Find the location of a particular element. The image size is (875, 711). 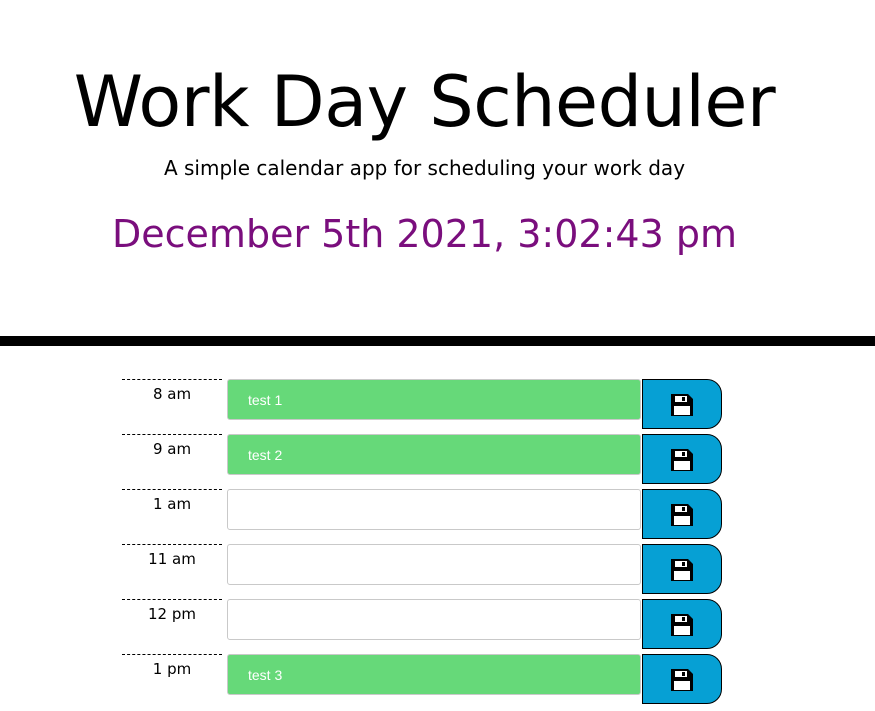

hour-label: 8 am is located at coordinates (172, 404).